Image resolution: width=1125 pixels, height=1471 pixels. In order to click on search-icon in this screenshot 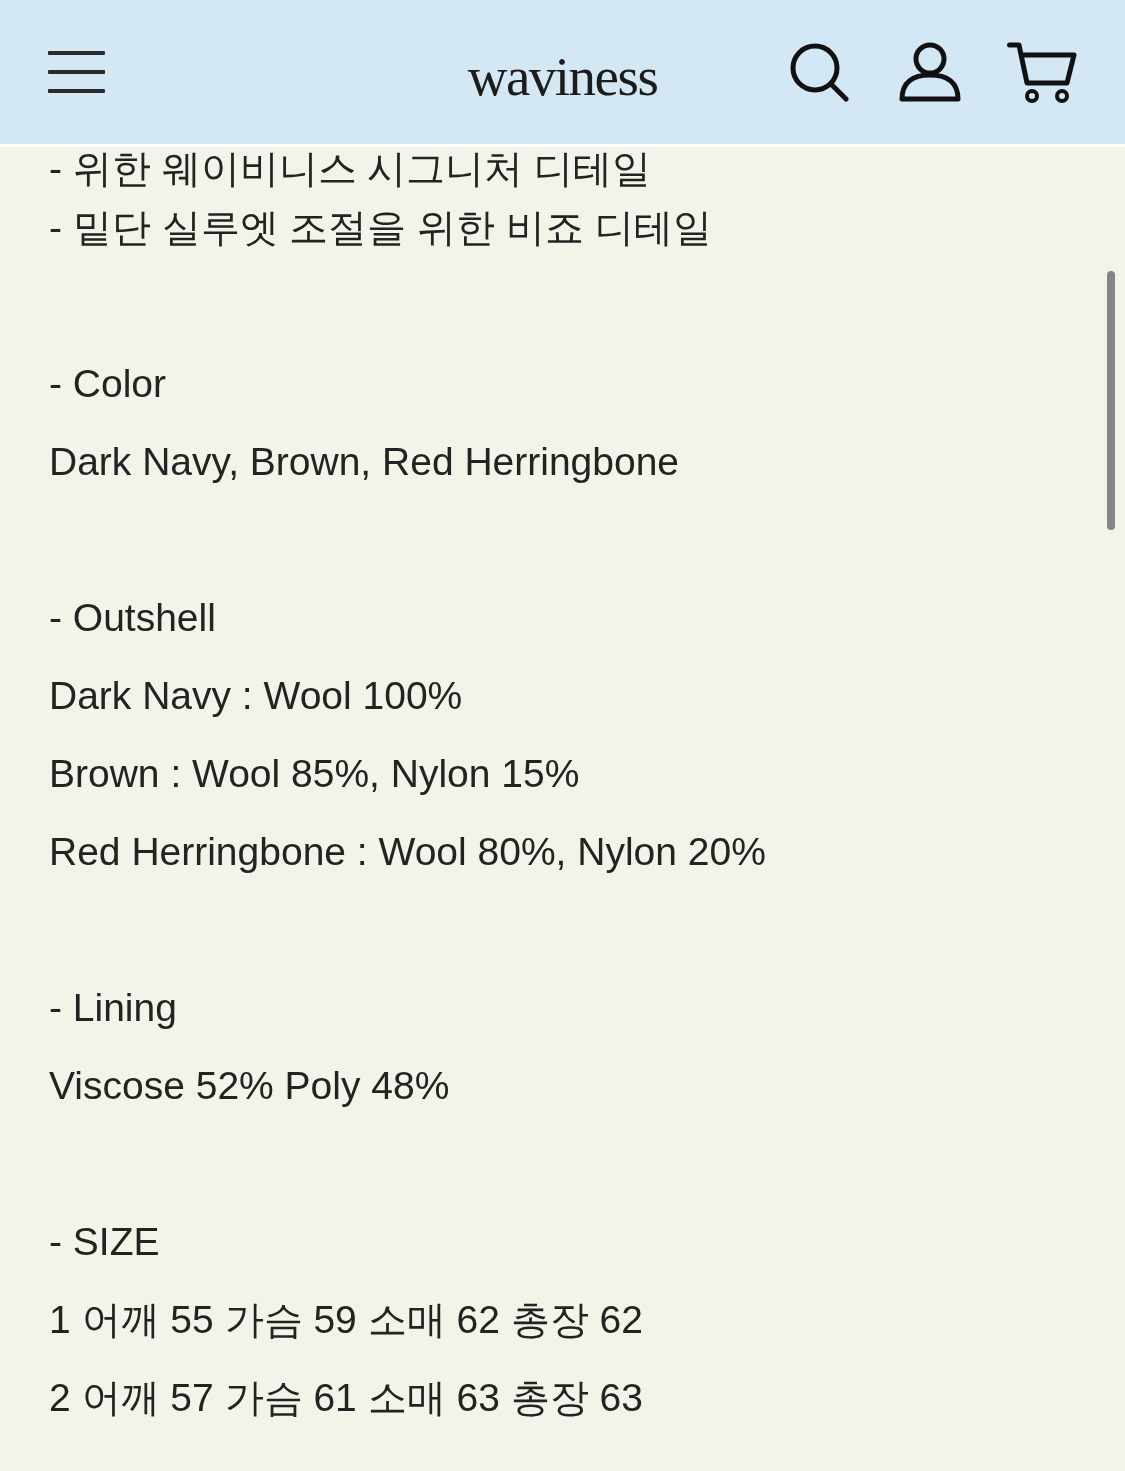, I will do `click(819, 72)`.